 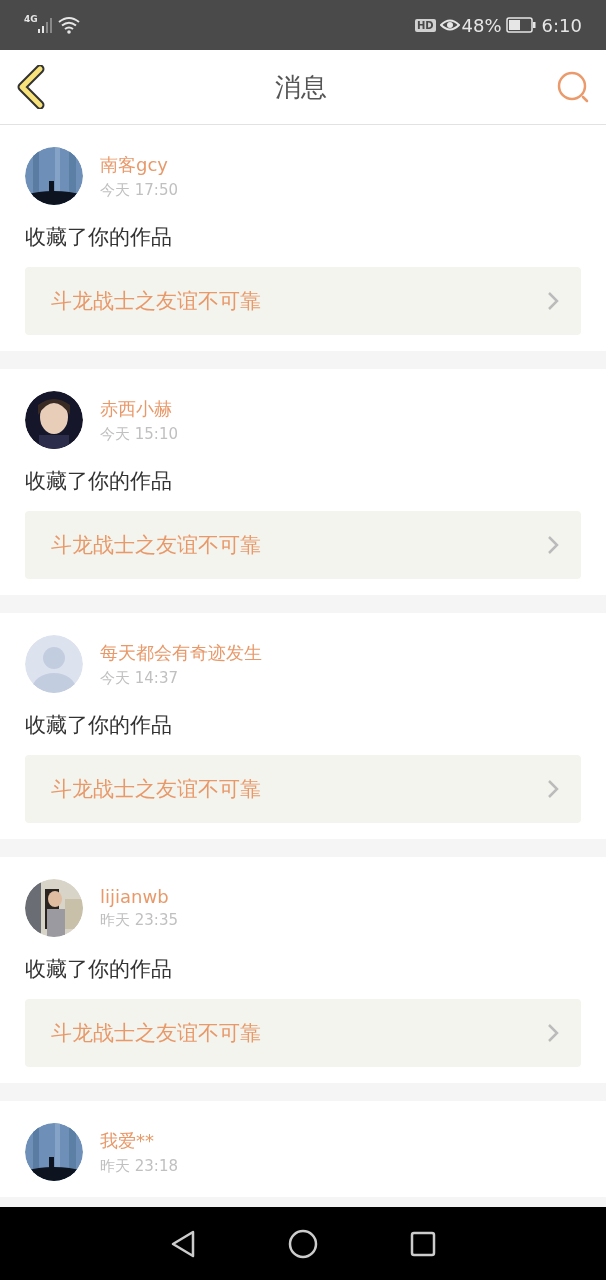 What do you see at coordinates (301, 87) in the screenshot?
I see `page-title: 消息` at bounding box center [301, 87].